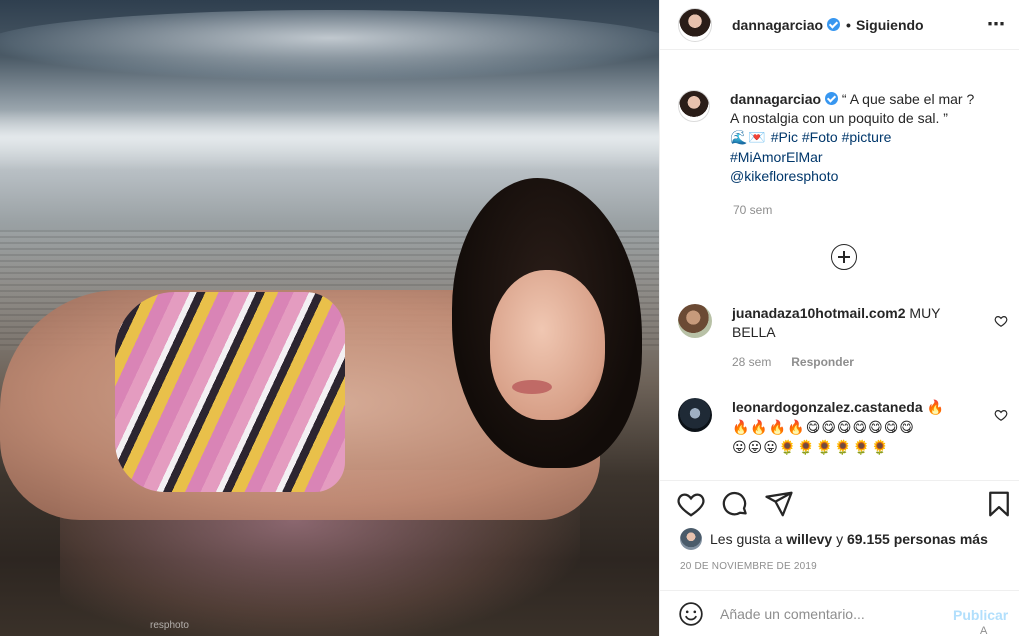  What do you see at coordinates (839, 118) in the screenshot?
I see `caption-line2: A nostalgia con un poquito de sal. ”` at bounding box center [839, 118].